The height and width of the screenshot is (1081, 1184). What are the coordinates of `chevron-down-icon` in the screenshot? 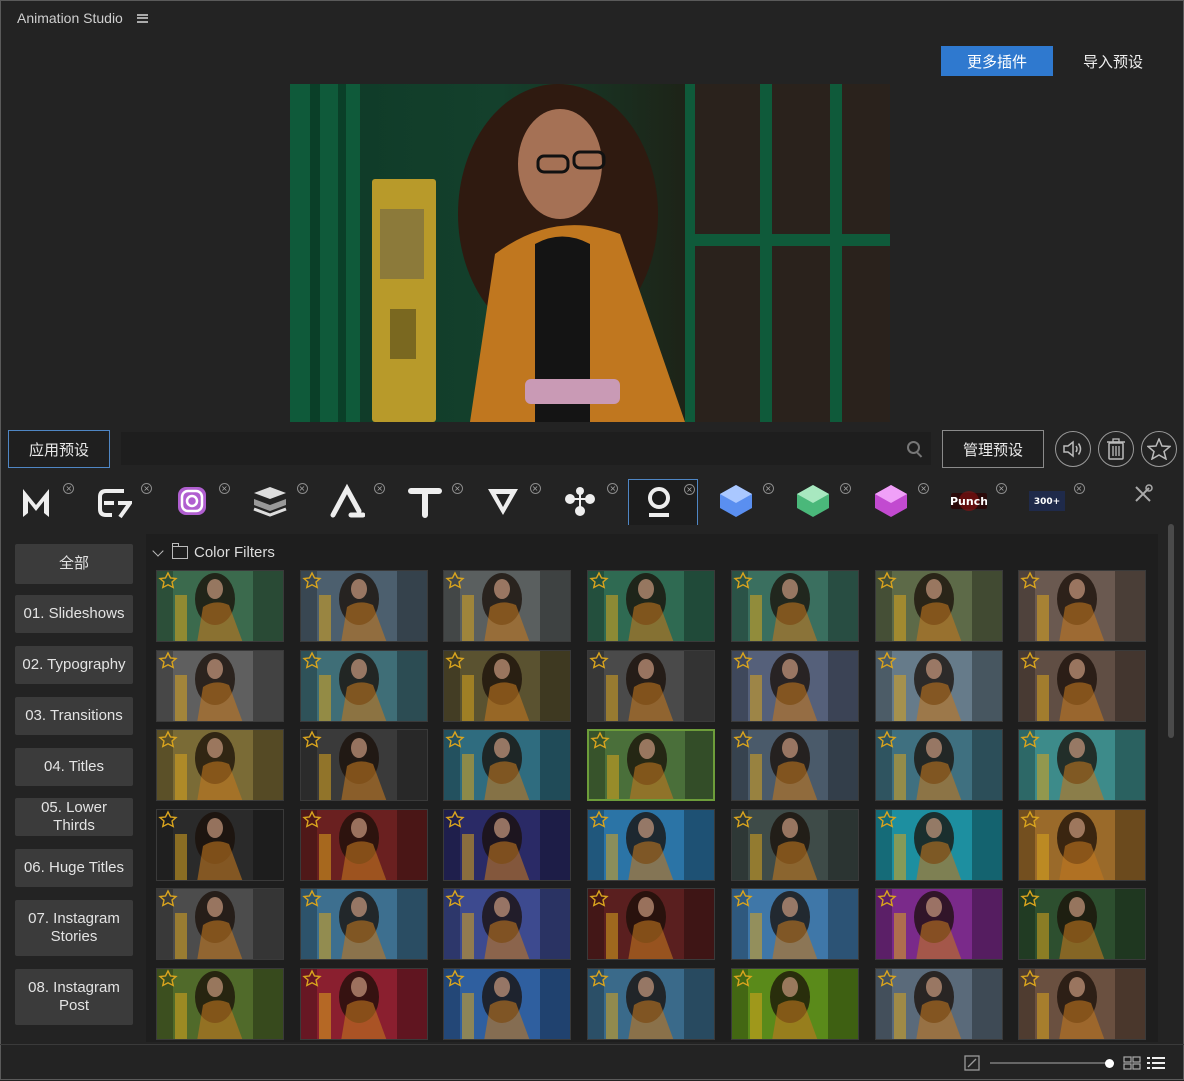 It's located at (158, 550).